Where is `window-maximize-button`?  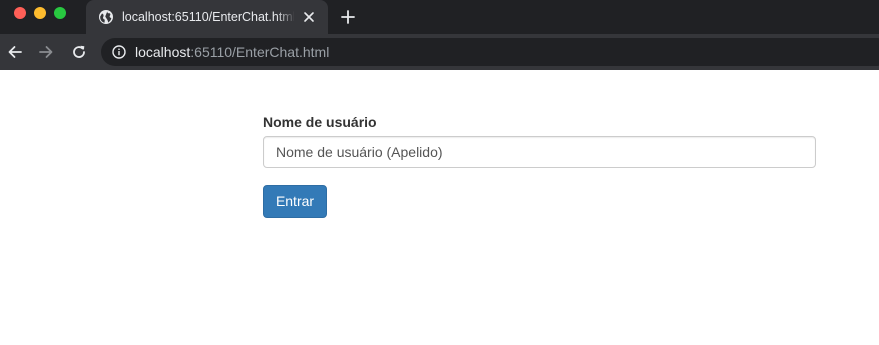 window-maximize-button is located at coordinates (60, 13).